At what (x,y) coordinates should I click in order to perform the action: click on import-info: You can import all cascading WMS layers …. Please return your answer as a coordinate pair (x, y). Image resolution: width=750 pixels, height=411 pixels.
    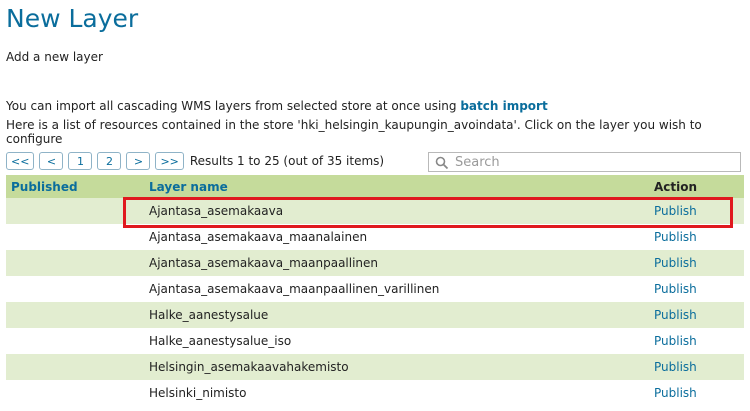
    Looking at the image, I should click on (277, 106).